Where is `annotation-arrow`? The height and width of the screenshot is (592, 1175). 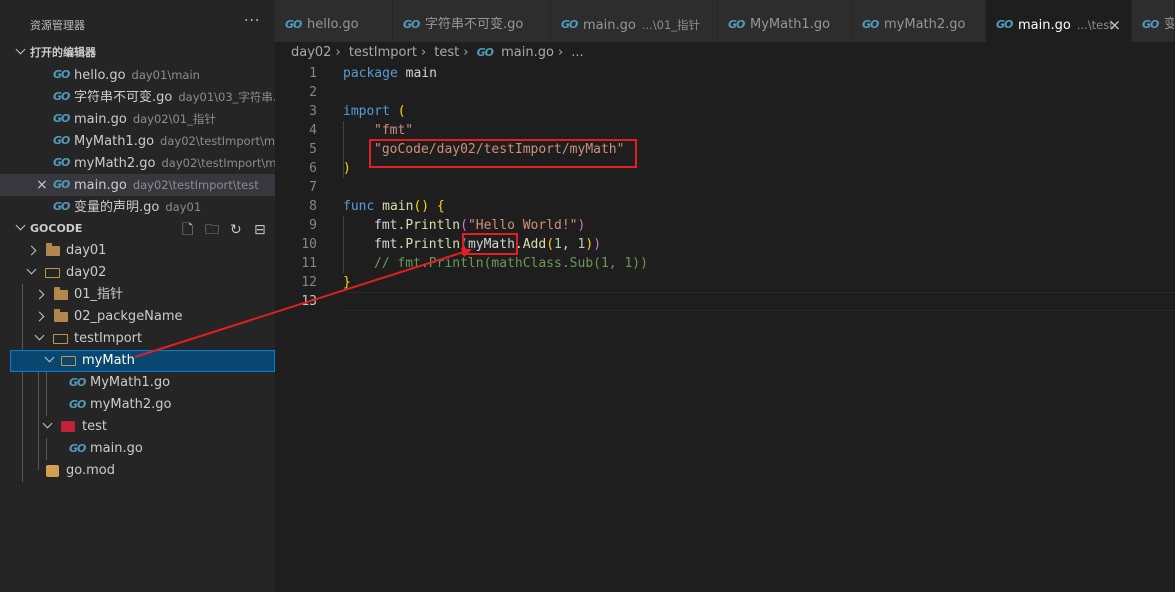 annotation-arrow is located at coordinates (303, 302).